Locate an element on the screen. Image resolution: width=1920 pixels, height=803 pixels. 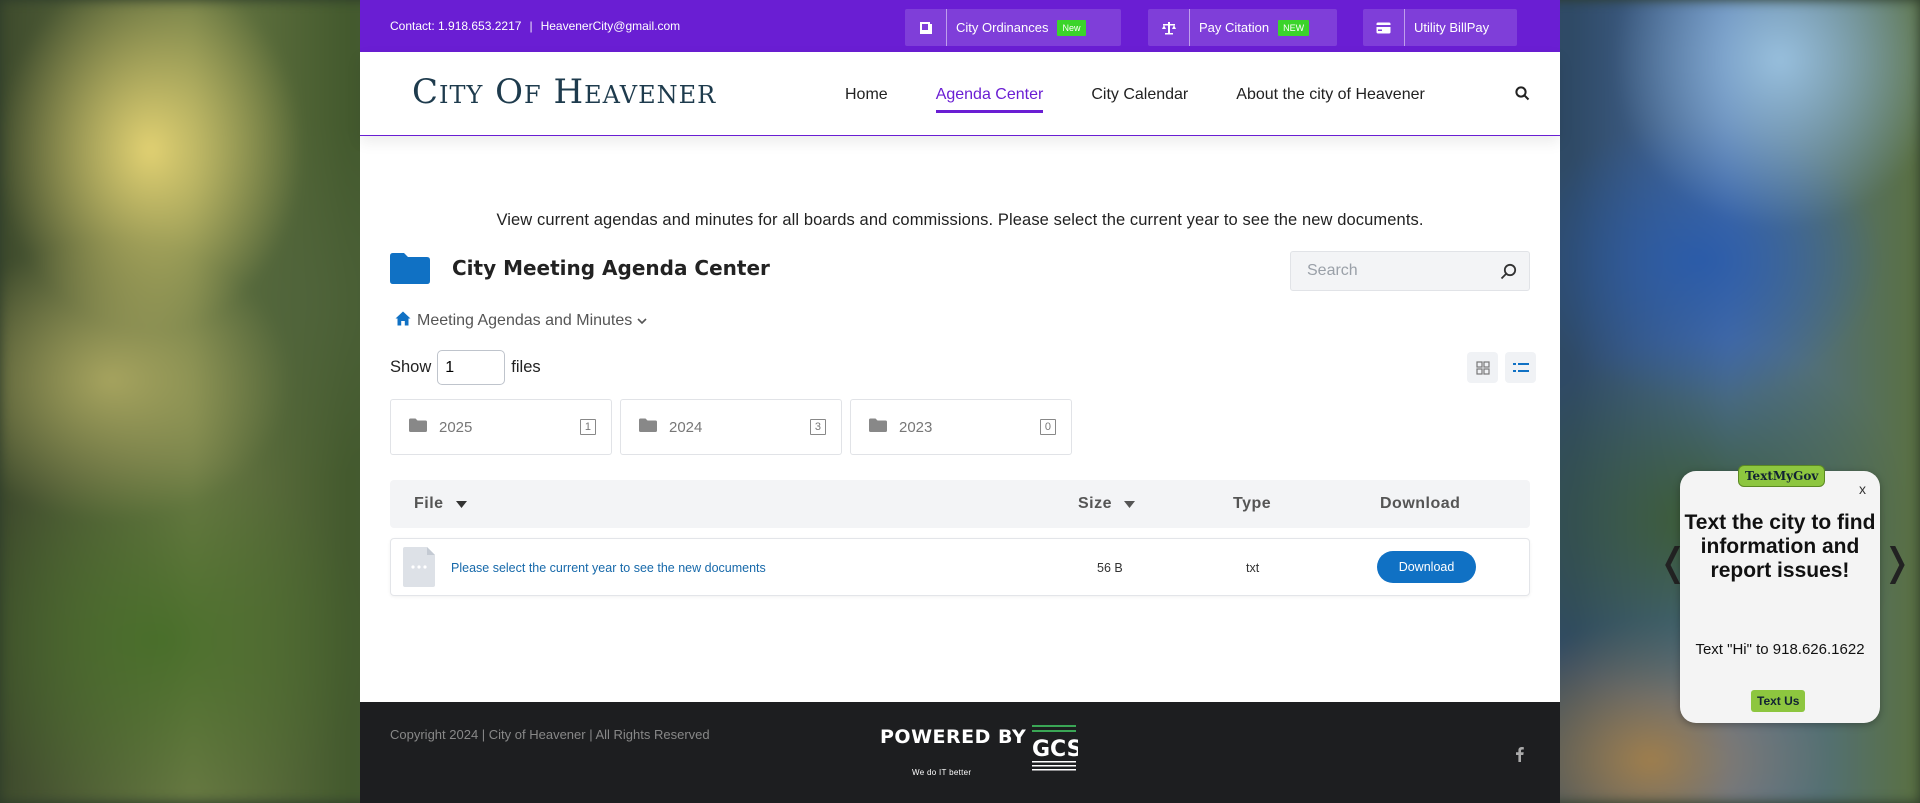
search-field is located at coordinates (1410, 271).